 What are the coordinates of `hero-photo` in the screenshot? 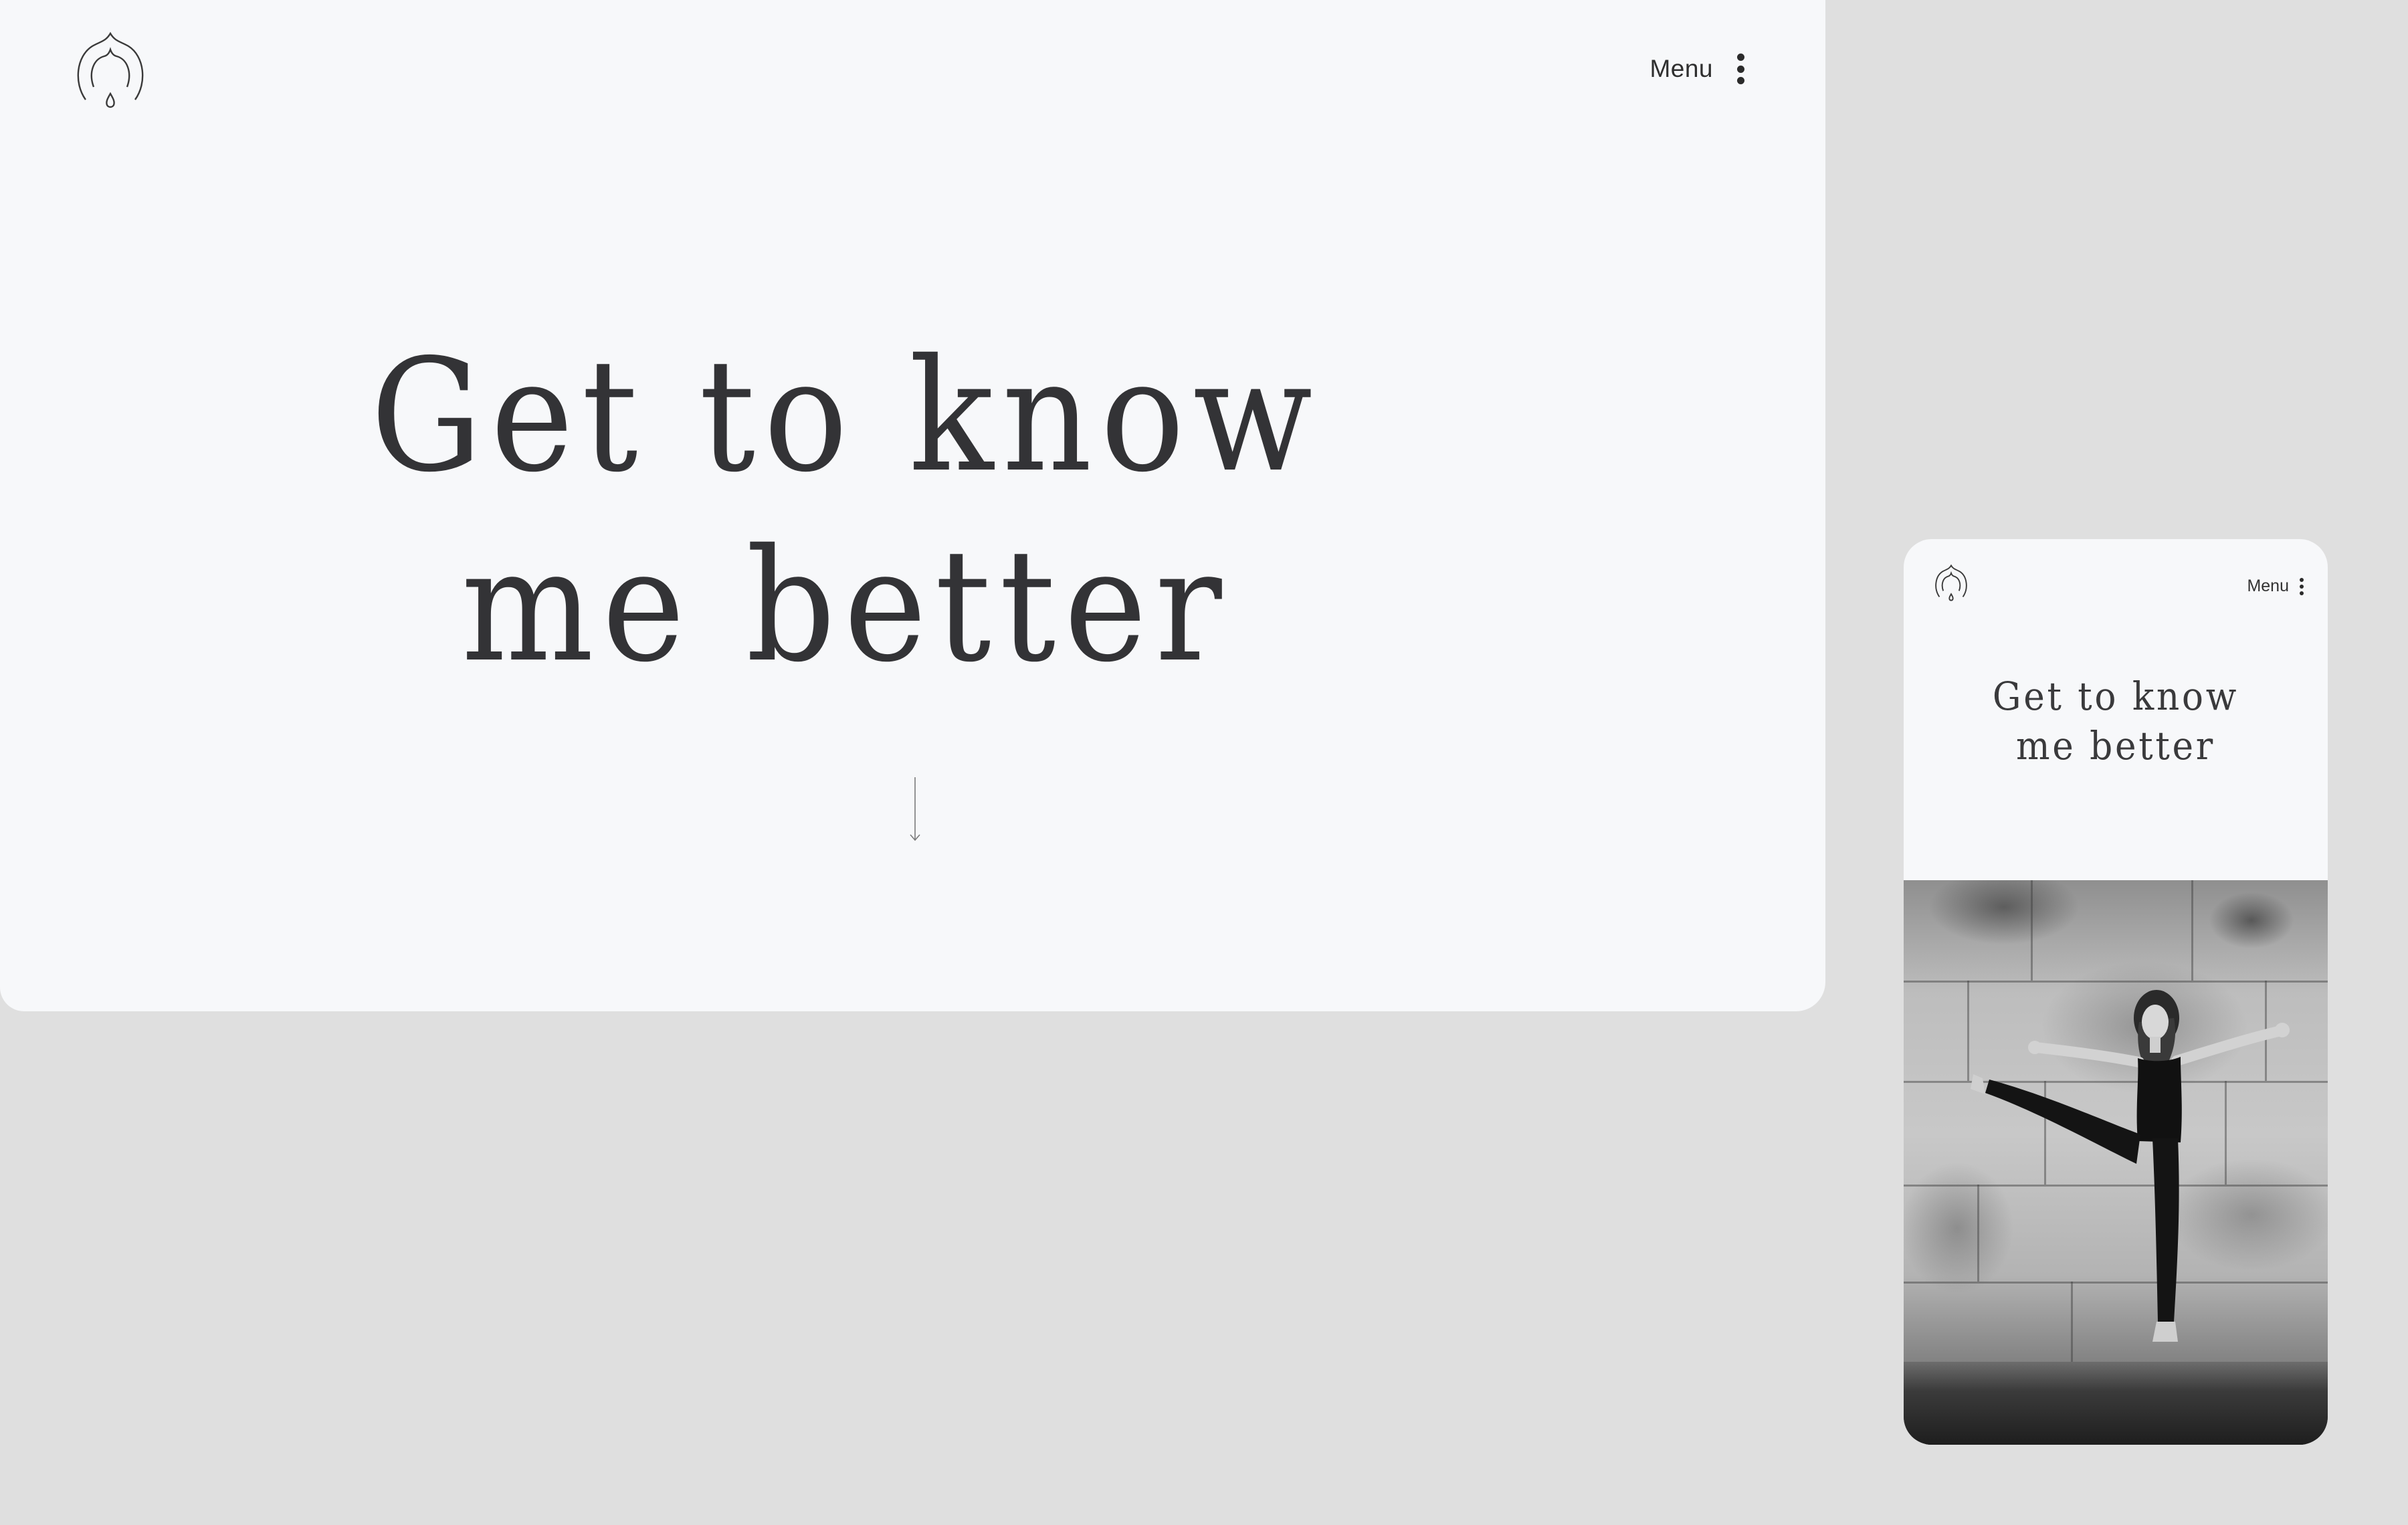 It's located at (2116, 1162).